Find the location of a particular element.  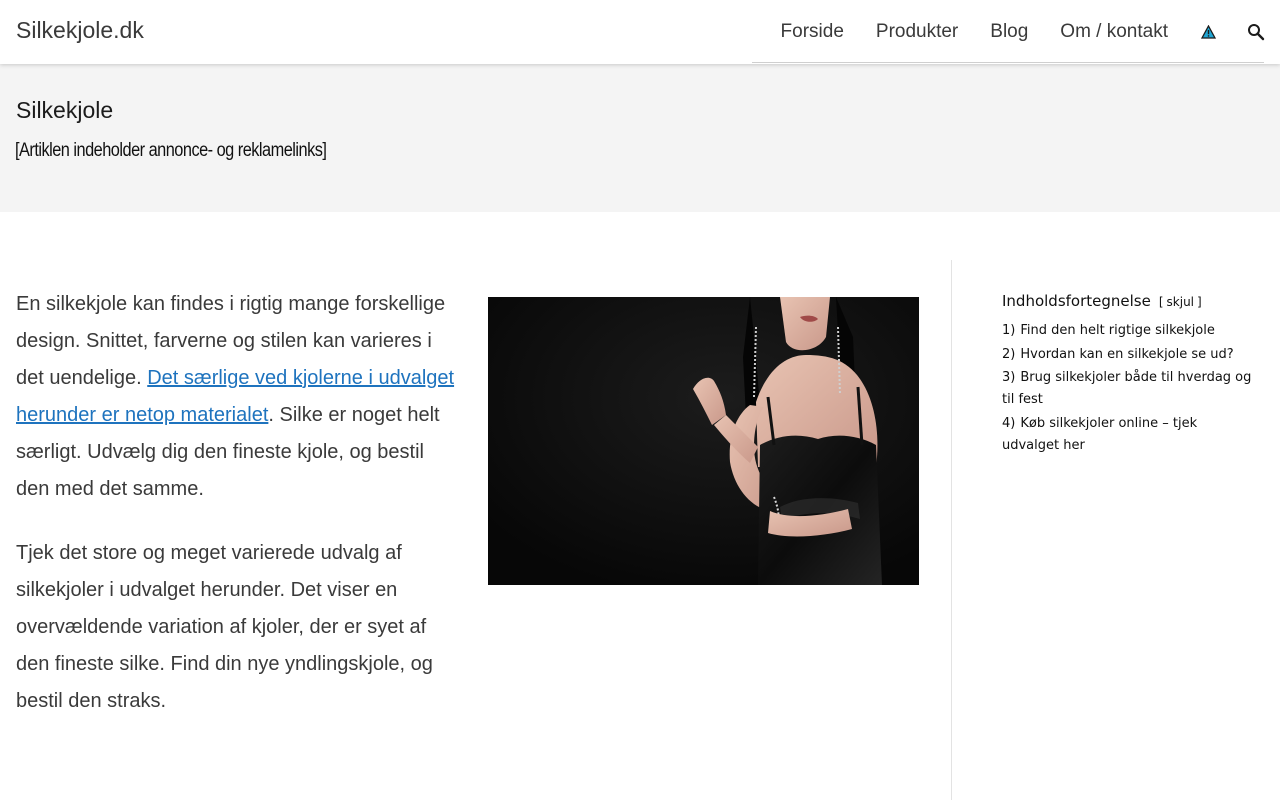

toc-toggle-open-bracket: [ is located at coordinates (1161, 302).